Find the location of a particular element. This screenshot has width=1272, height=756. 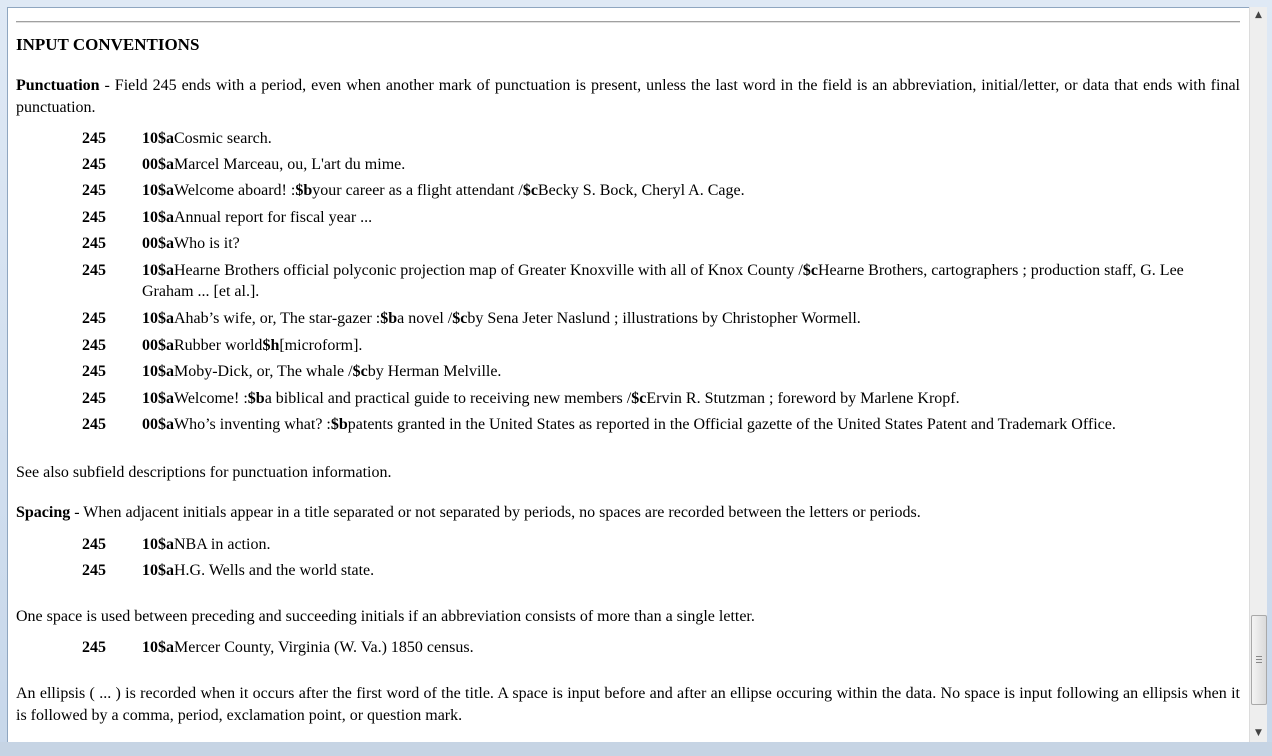

status-bar is located at coordinates (636, 749).